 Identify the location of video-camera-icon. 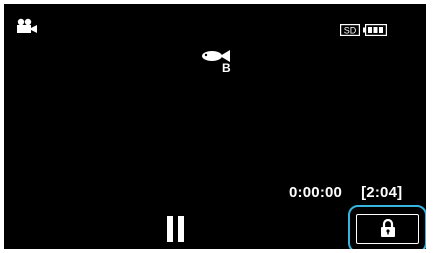
(27, 25).